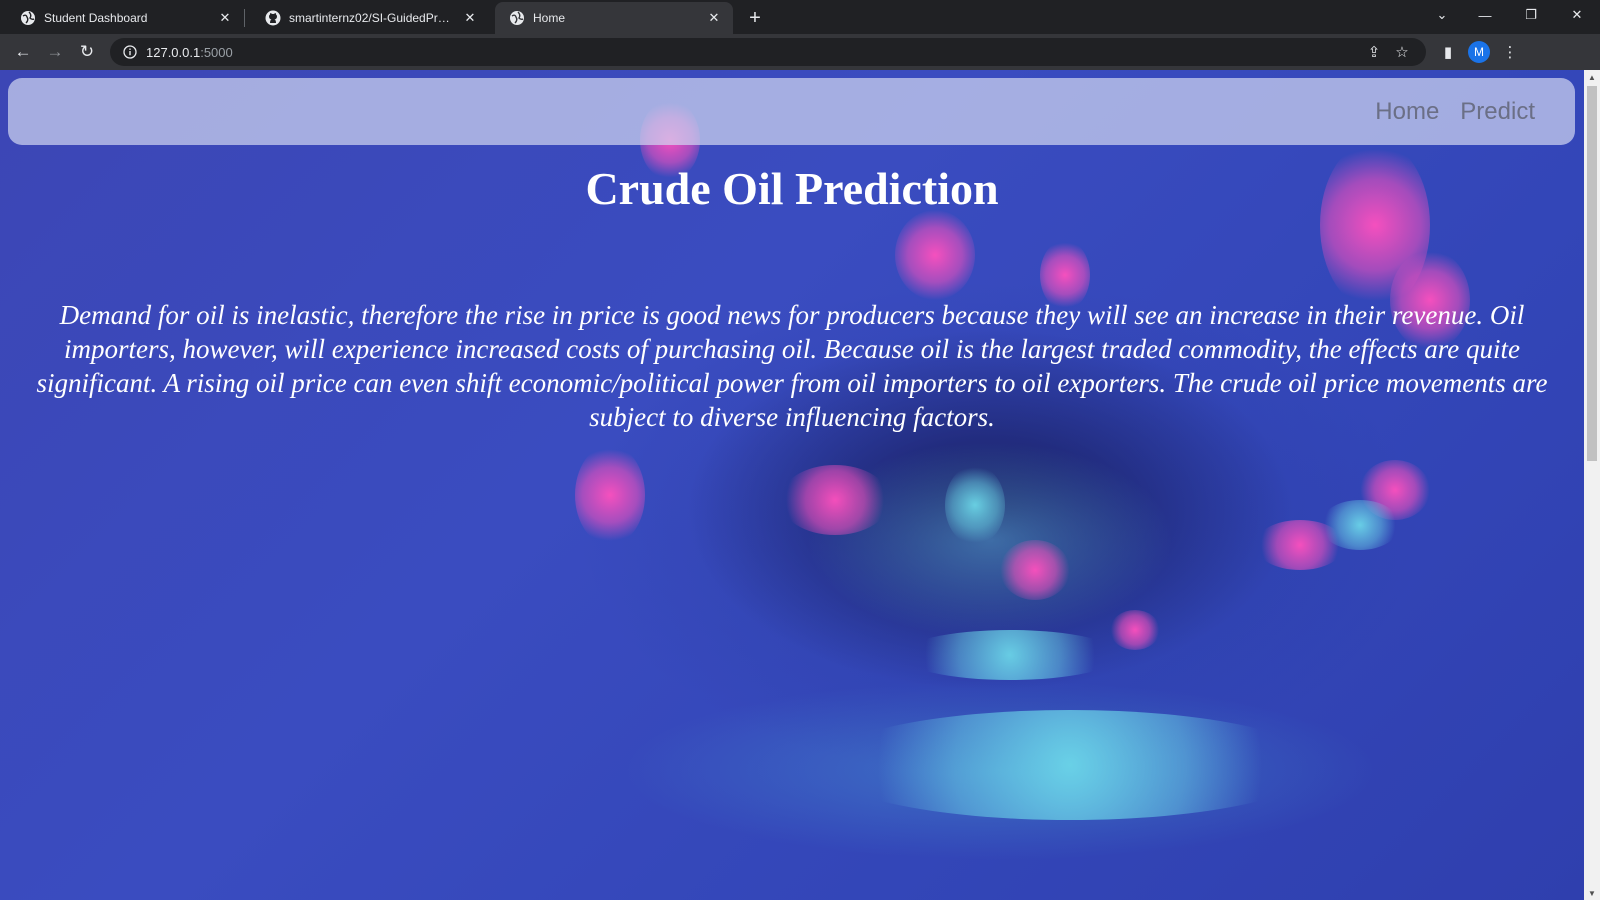 The image size is (1600, 900). Describe the element at coordinates (549, 18) in the screenshot. I see `tab-title: Home` at that location.